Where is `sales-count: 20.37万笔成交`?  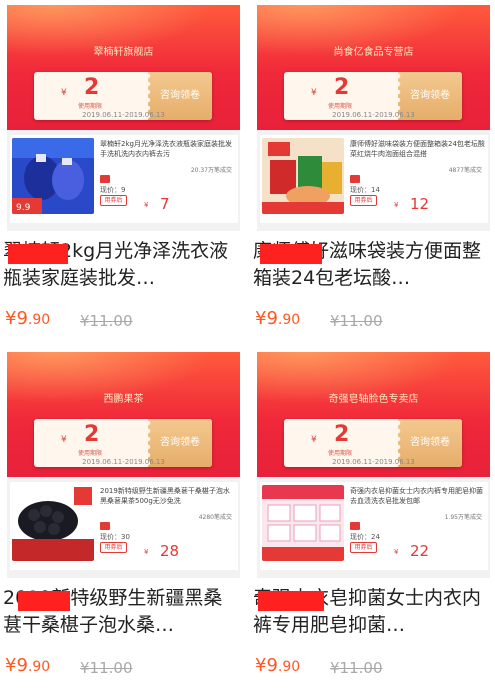
sales-count: 20.37万笔成交 is located at coordinates (211, 170).